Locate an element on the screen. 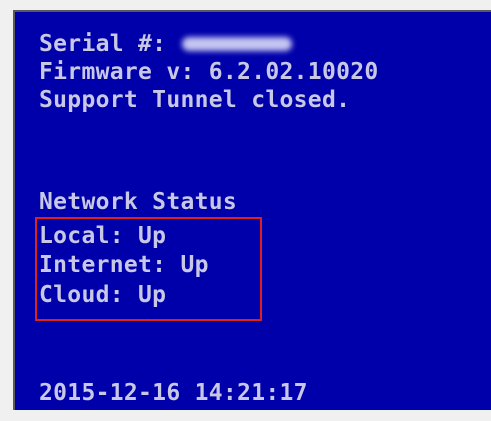  serial-line: Serial #: is located at coordinates (168, 44).